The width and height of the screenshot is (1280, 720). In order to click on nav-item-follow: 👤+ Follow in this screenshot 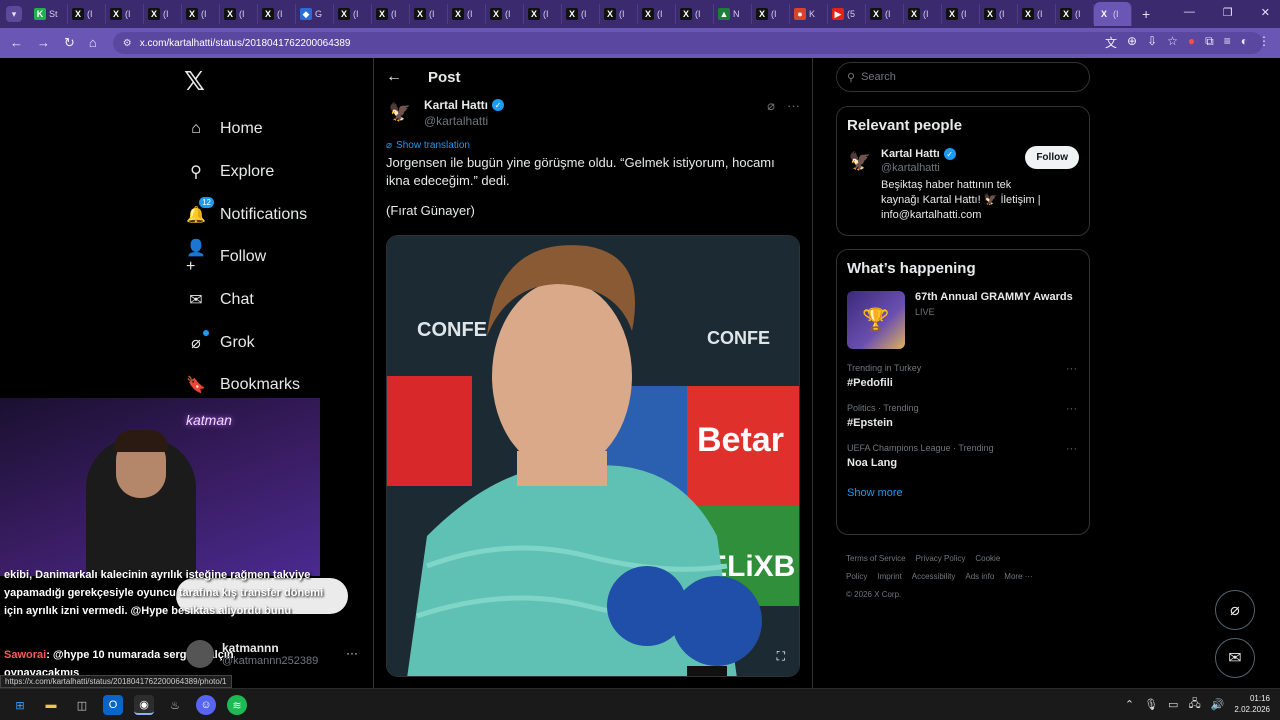, I will do `click(246, 257)`.